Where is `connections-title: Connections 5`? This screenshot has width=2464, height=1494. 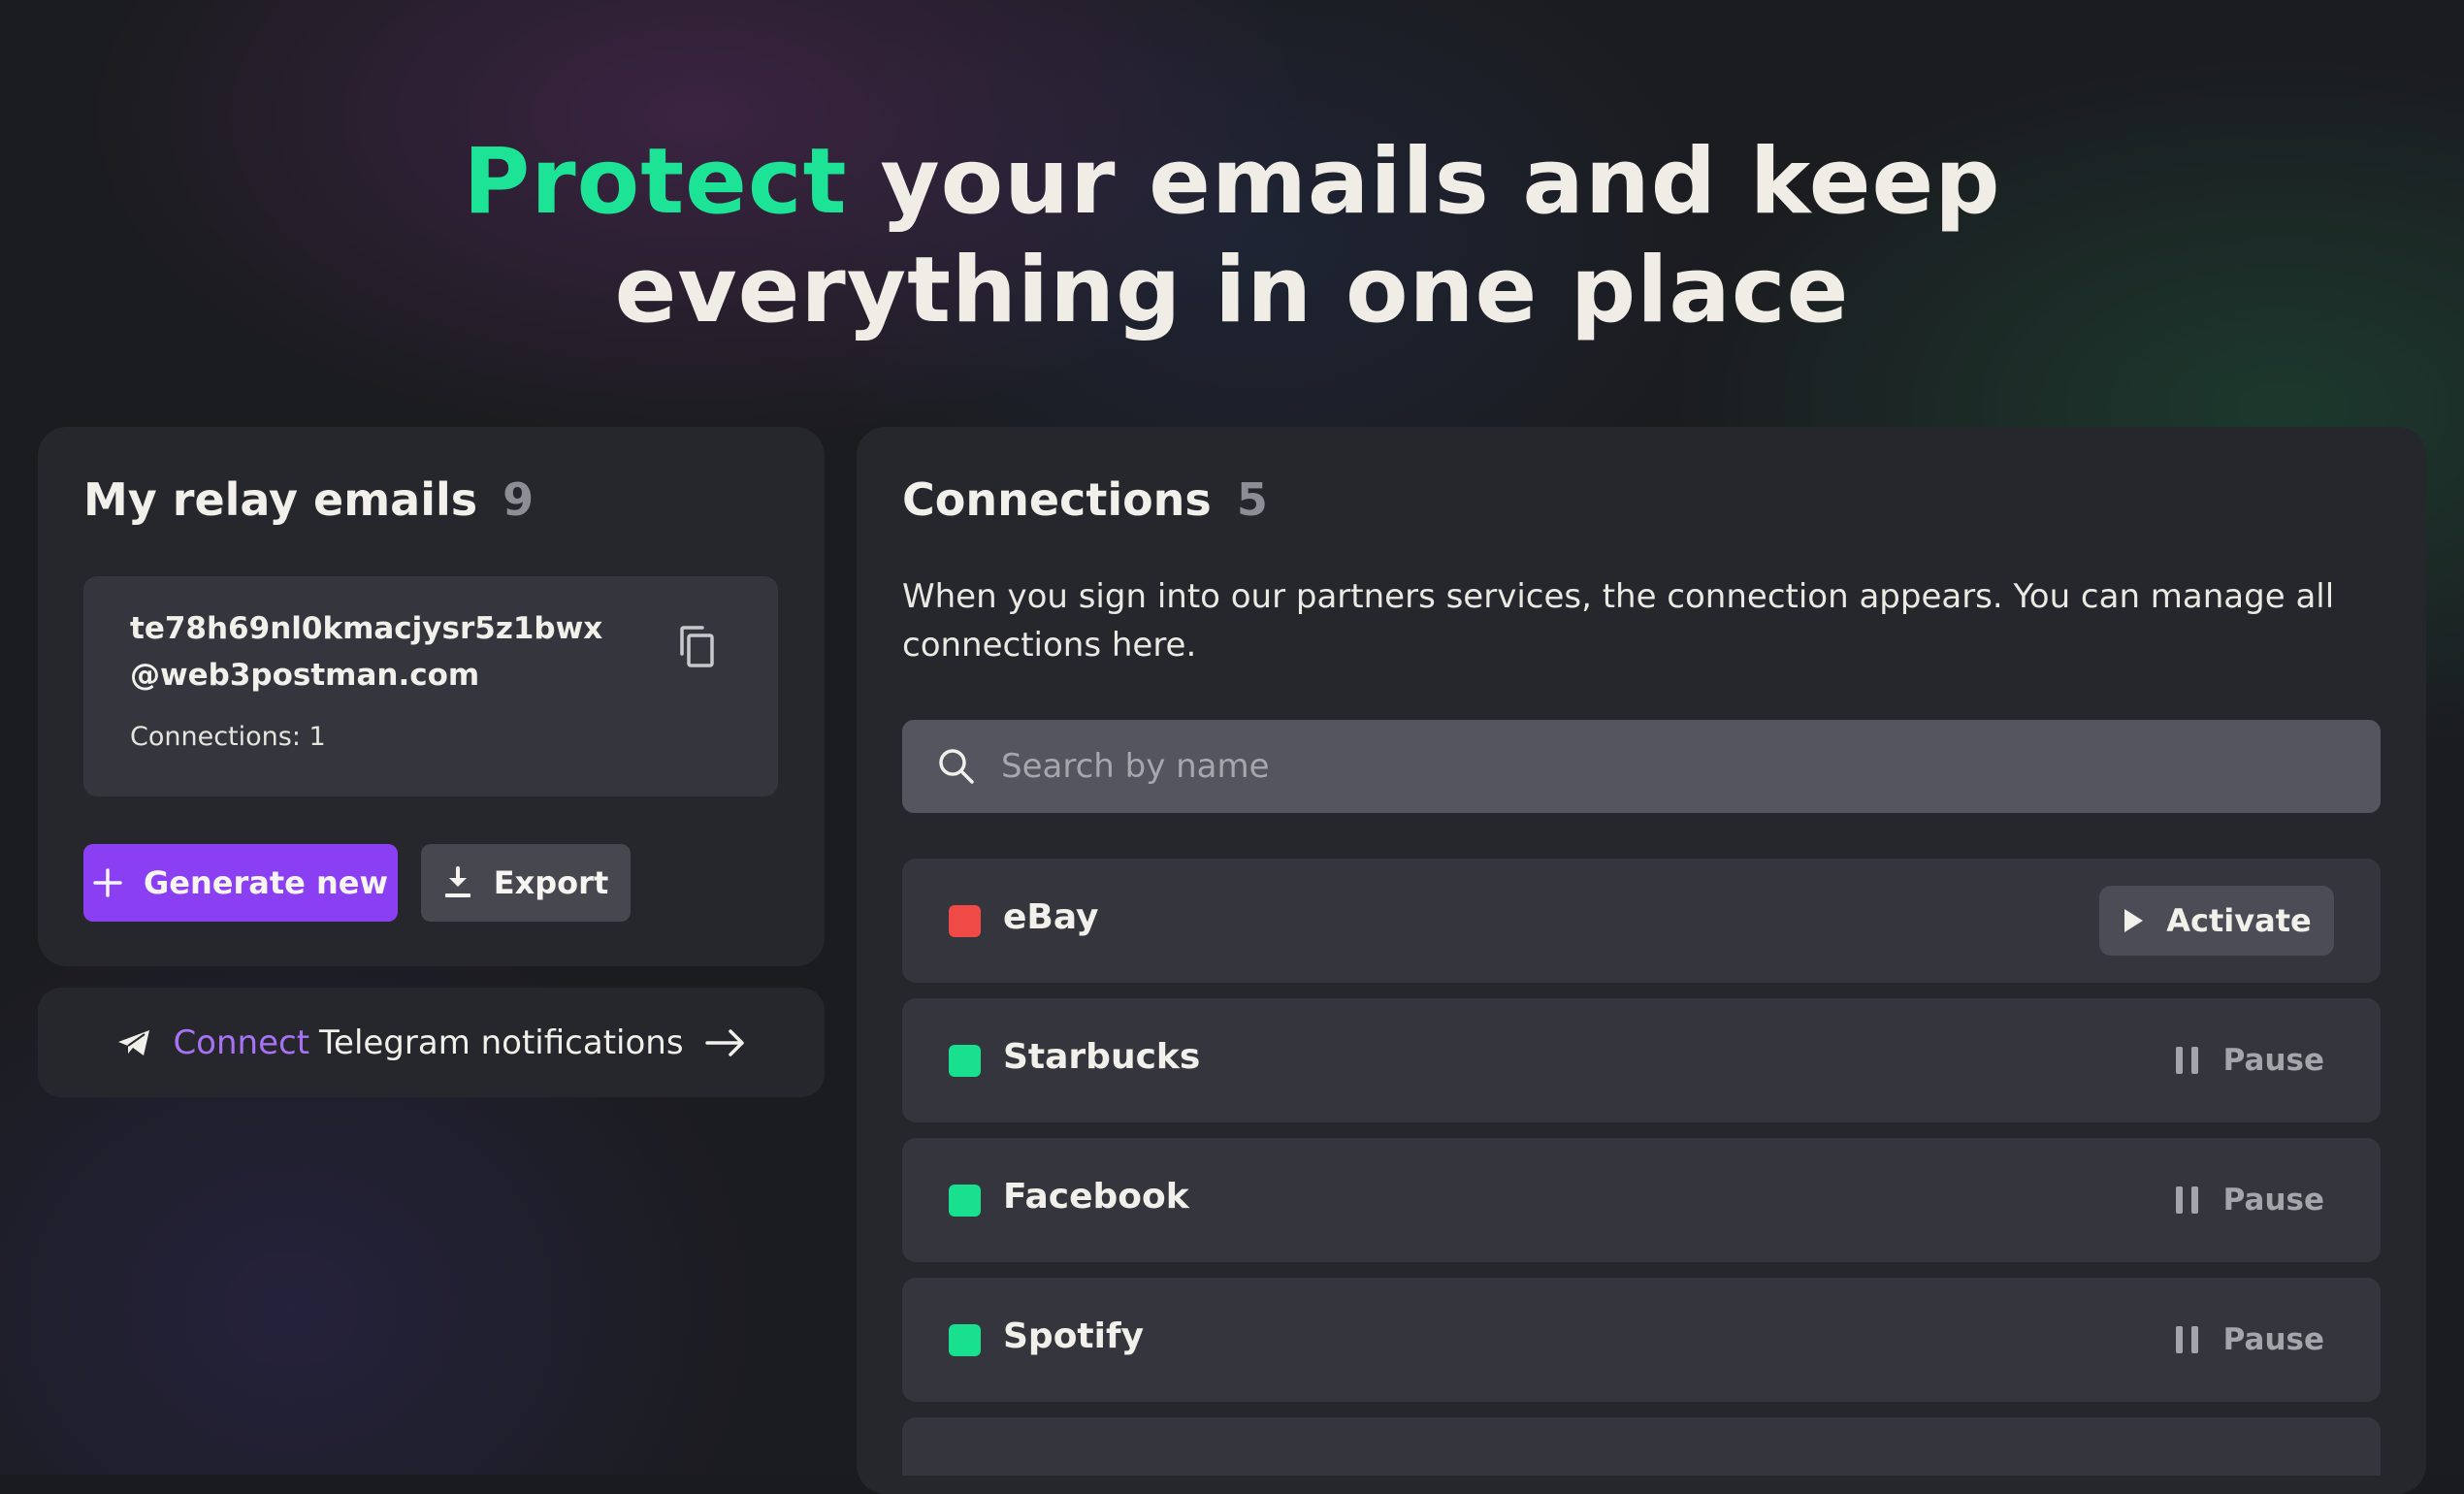 connections-title: Connections 5 is located at coordinates (1085, 499).